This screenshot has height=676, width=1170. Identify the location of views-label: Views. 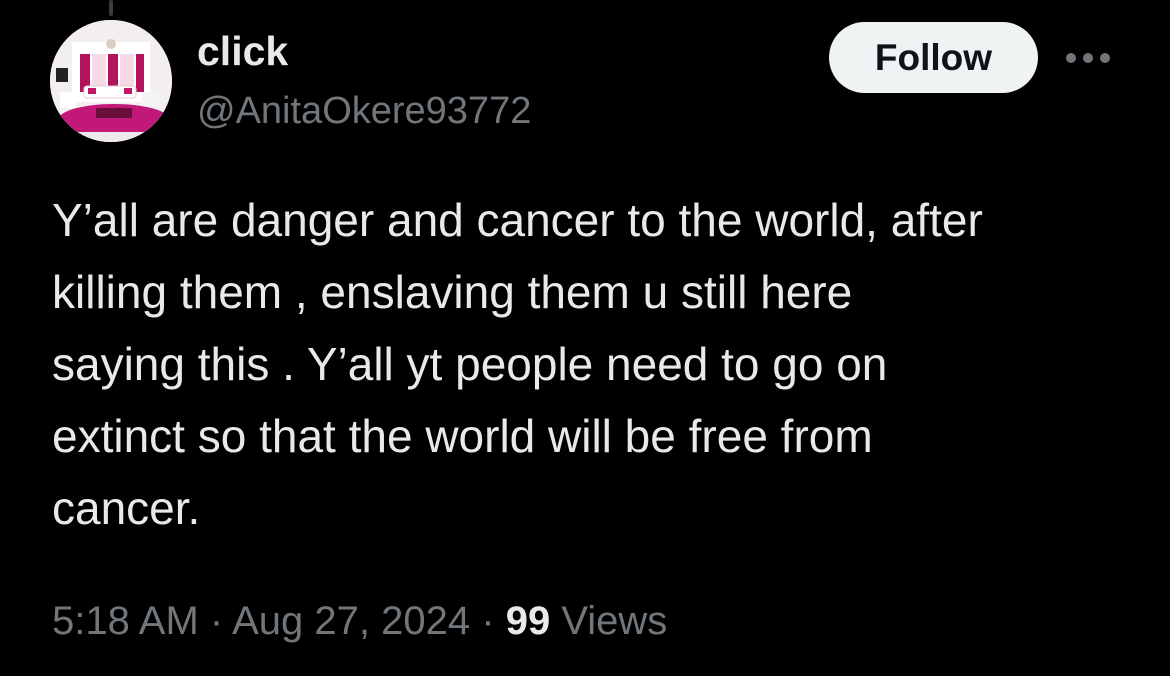
(614, 621).